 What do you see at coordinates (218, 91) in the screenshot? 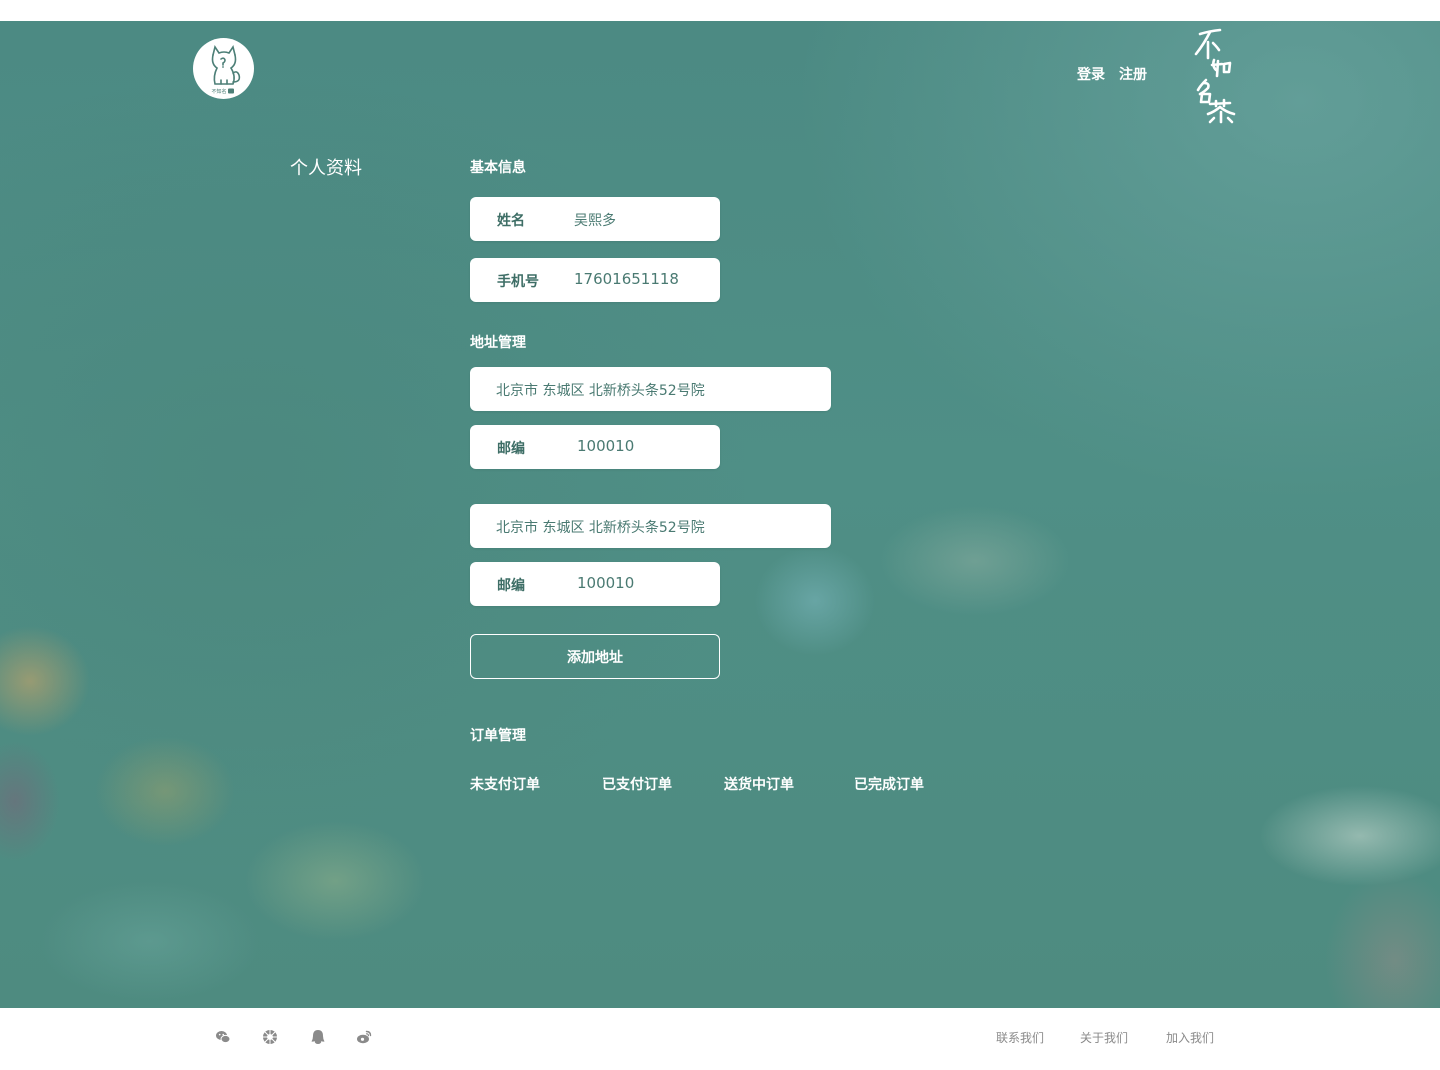
I see `svg-text: 不知名` at bounding box center [218, 91].